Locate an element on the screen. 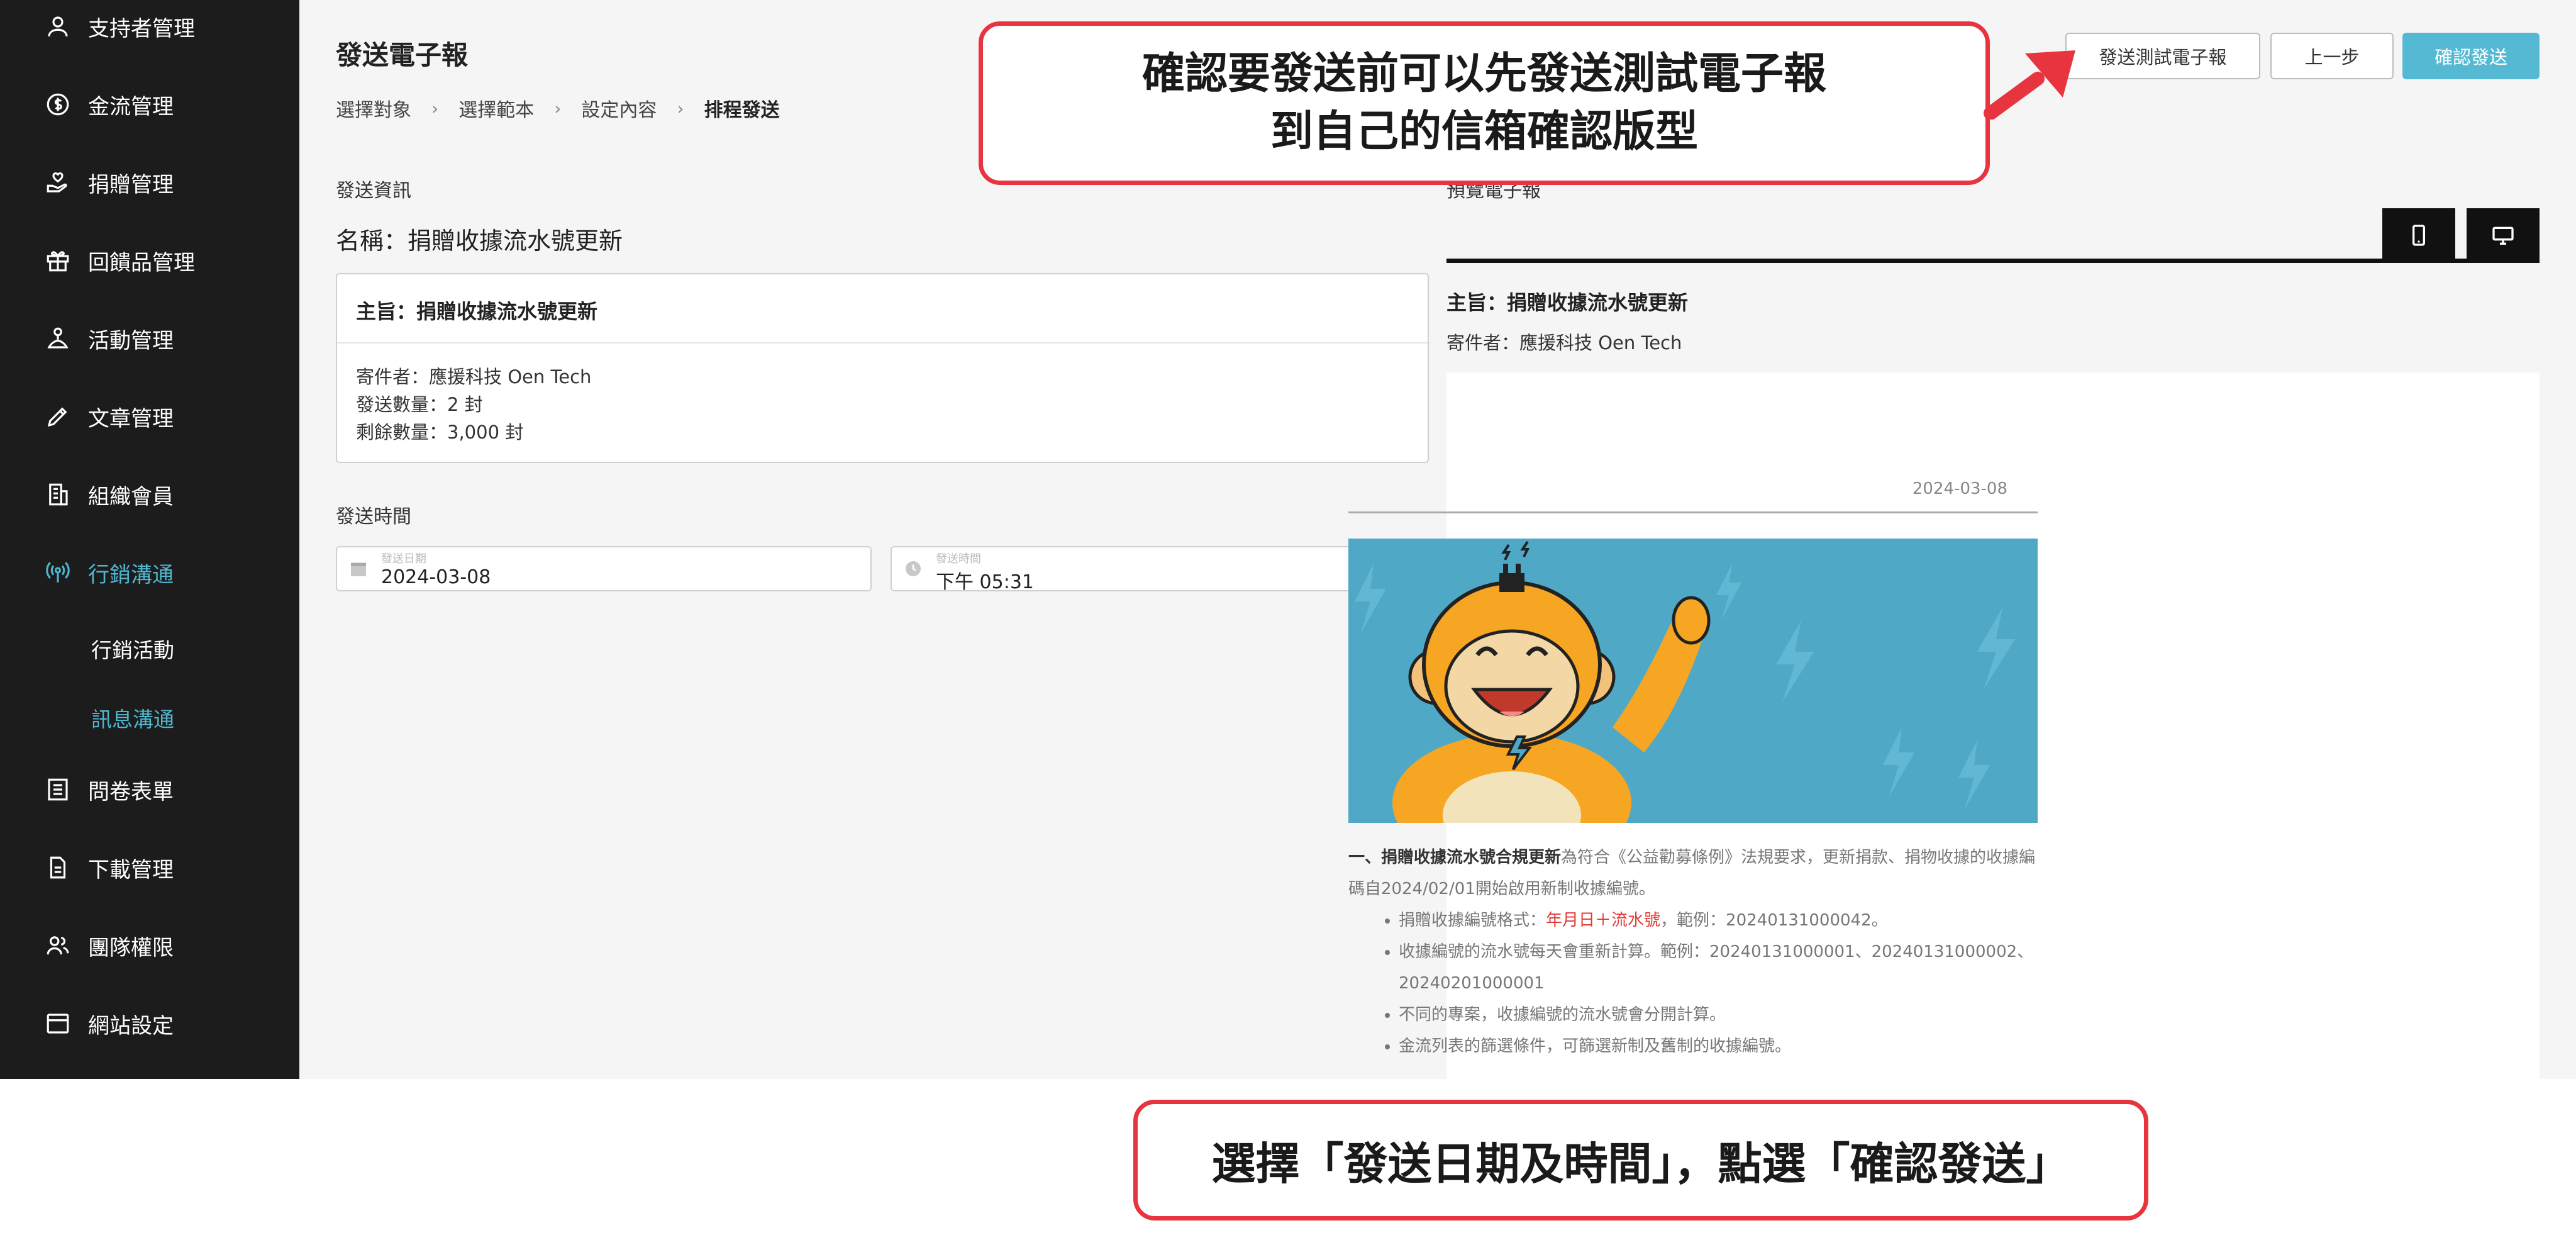  callout-top-line2: 到自己的信箱確認版型 is located at coordinates (1484, 132).